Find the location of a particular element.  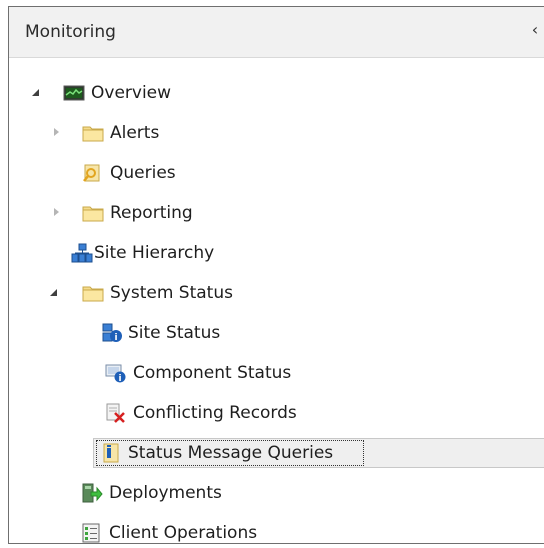

tree-item-alerts: Alerts is located at coordinates (276, 133).